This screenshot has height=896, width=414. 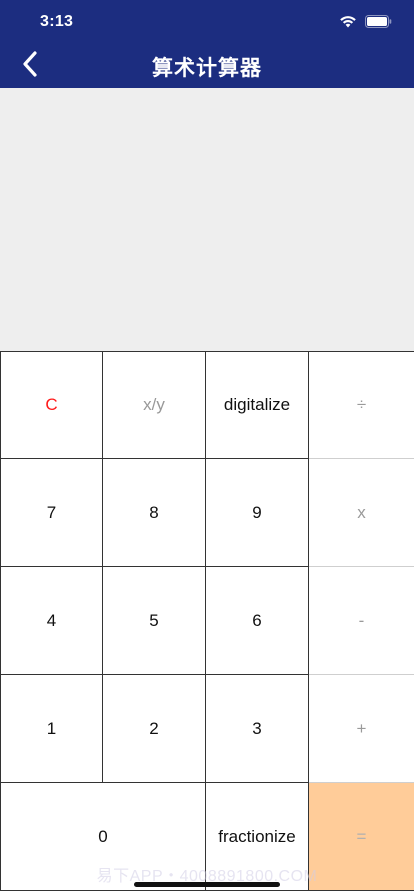 I want to click on divide-button: ÷, so click(x=361, y=405).